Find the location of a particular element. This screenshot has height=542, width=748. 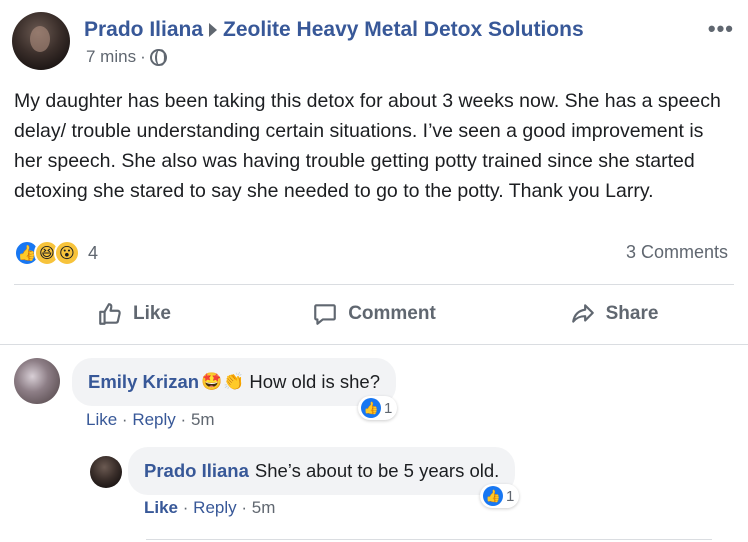

clapping-hands-emoji-icon: 👏 is located at coordinates (234, 381).